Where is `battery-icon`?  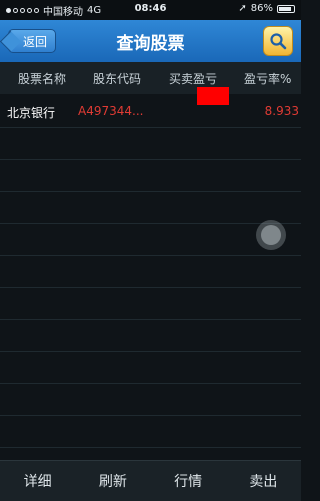
battery-icon is located at coordinates (286, 8).